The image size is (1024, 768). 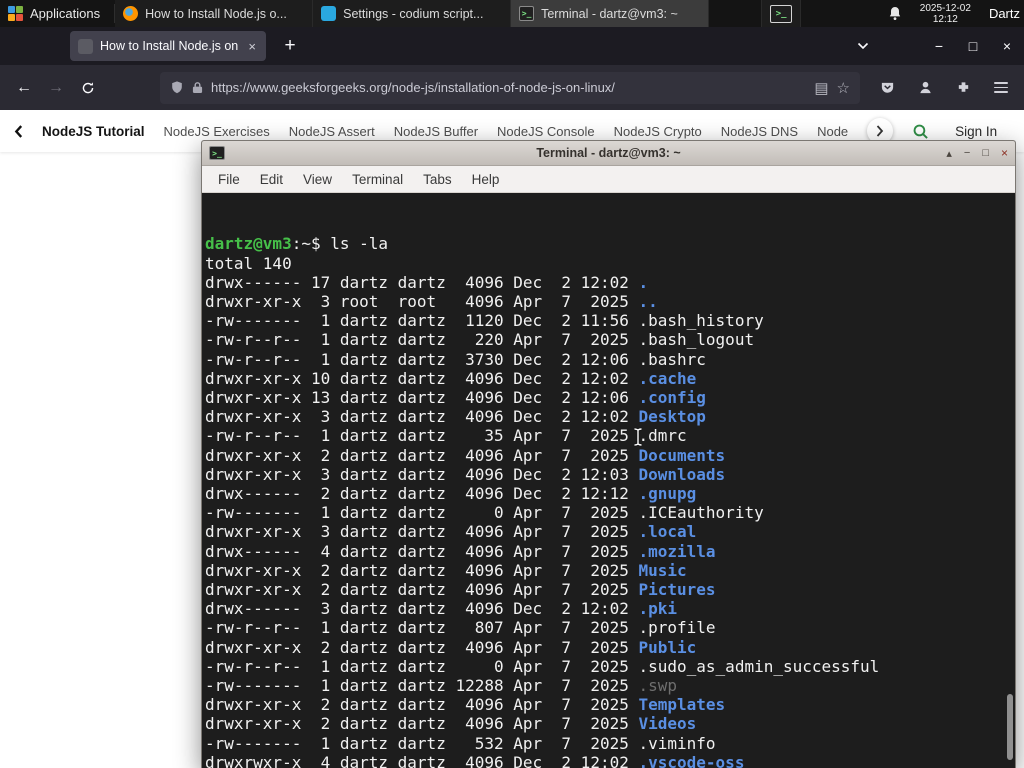 What do you see at coordinates (317, 179) in the screenshot?
I see `menu-view: View` at bounding box center [317, 179].